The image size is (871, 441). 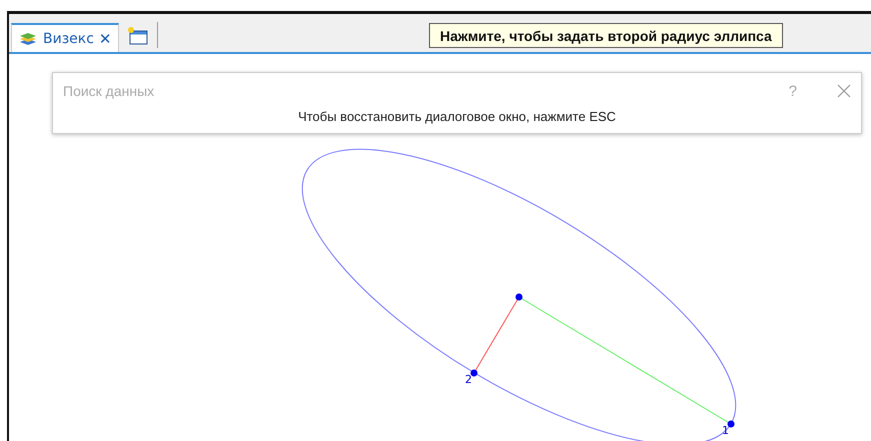 I want to click on tab: Визекс ✕, so click(x=64, y=37).